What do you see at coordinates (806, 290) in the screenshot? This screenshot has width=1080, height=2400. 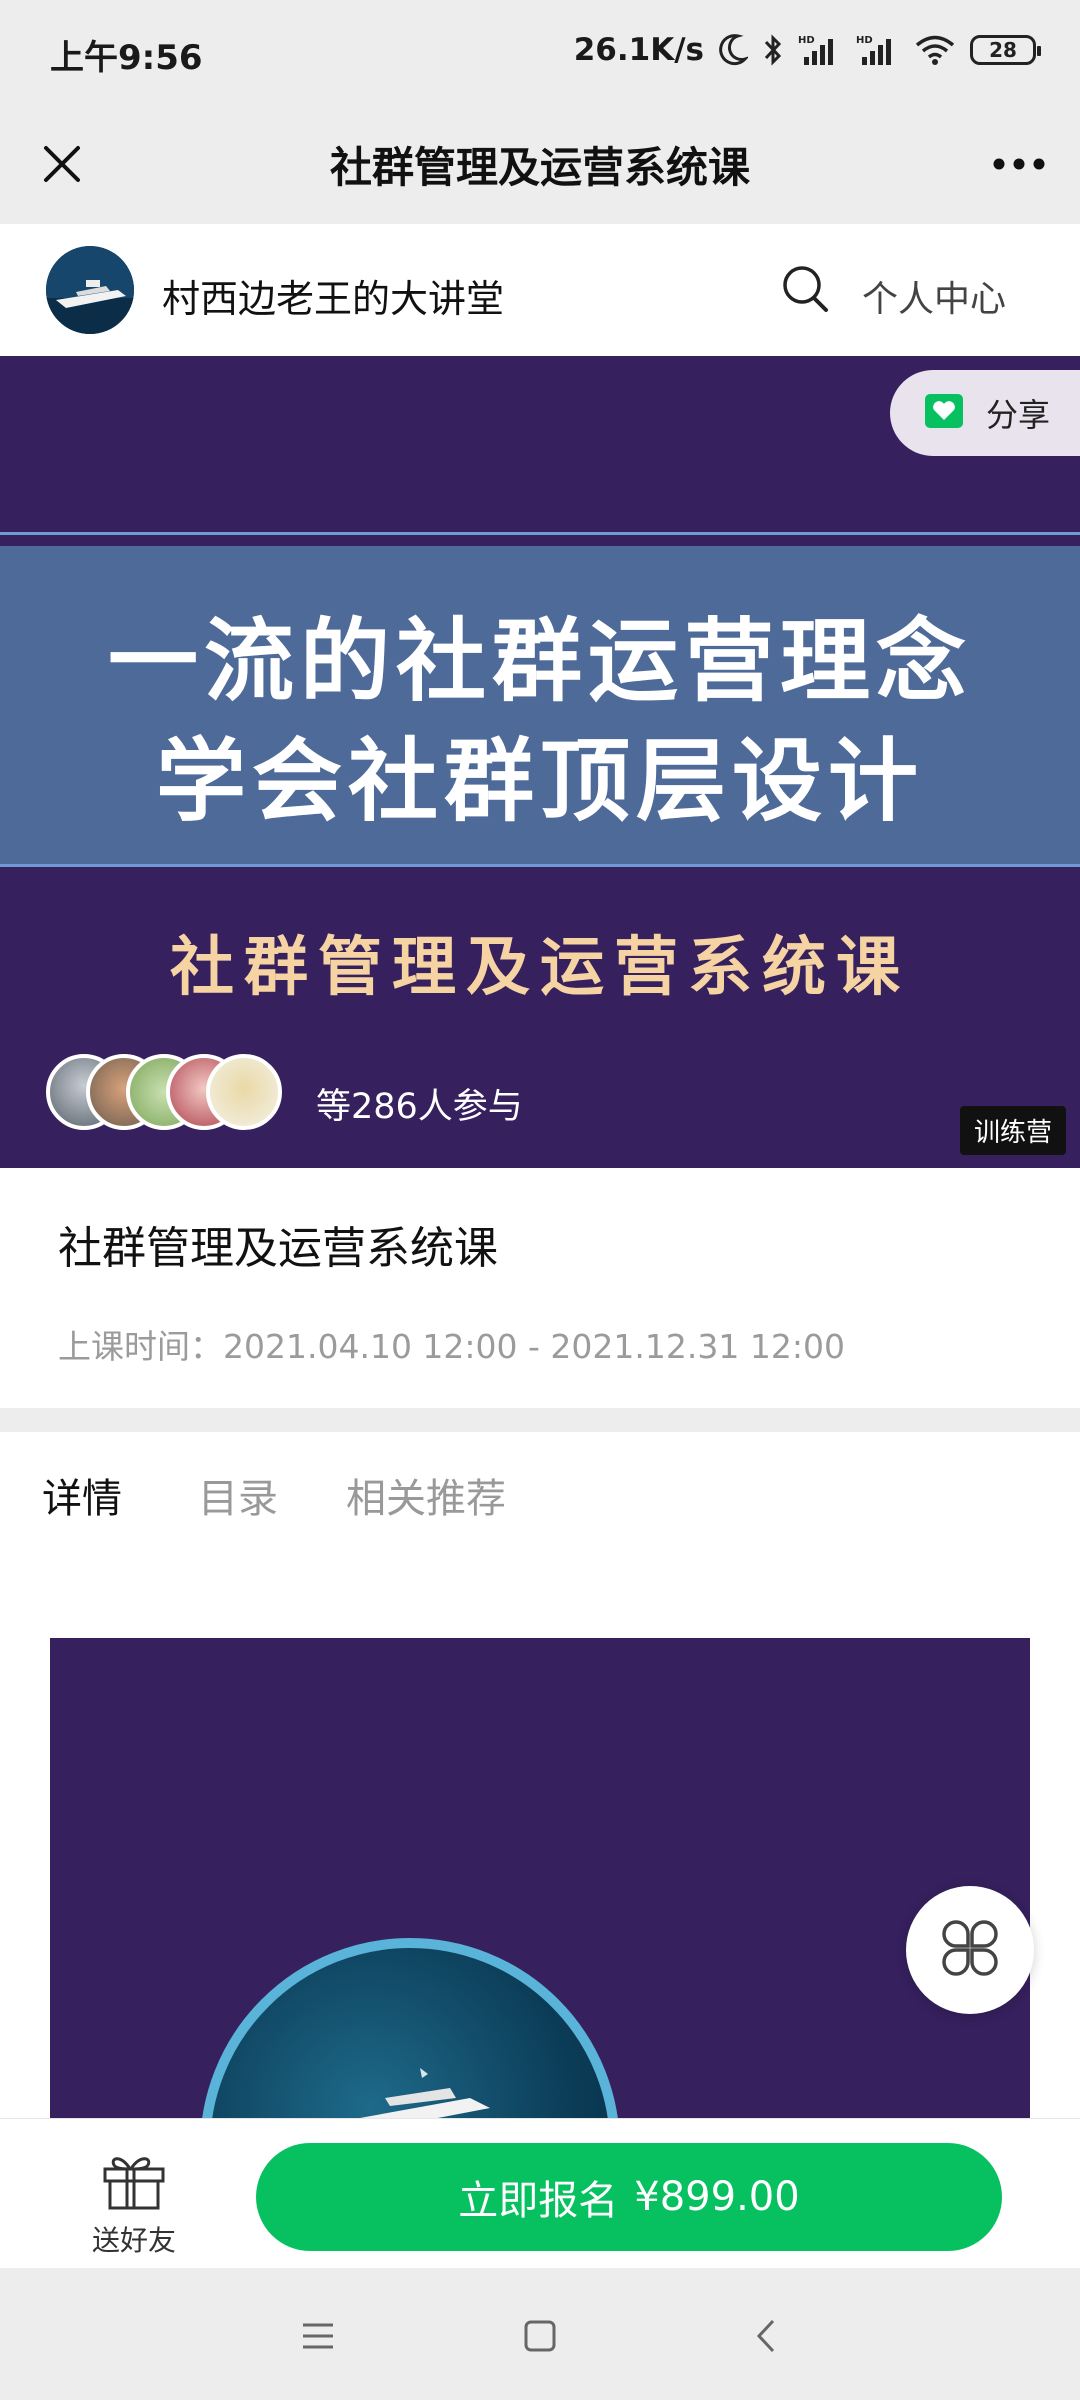 I see `search-icon` at bounding box center [806, 290].